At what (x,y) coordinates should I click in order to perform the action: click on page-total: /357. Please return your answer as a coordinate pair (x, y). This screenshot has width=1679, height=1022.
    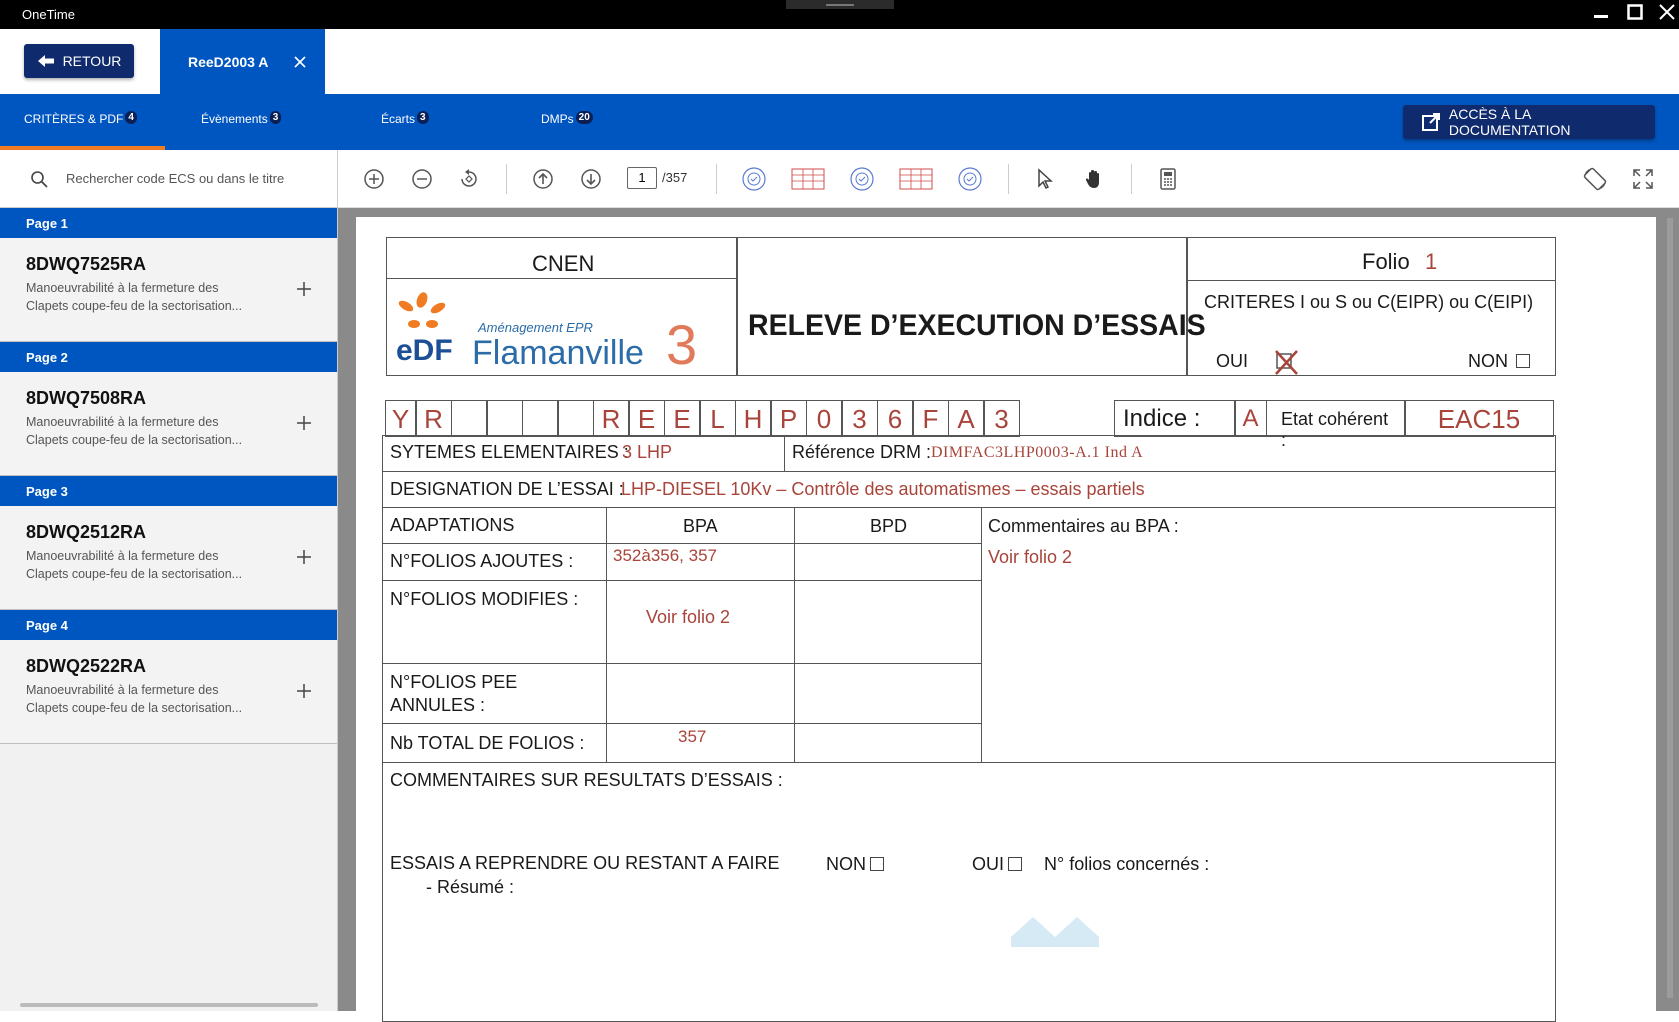
    Looking at the image, I should click on (675, 177).